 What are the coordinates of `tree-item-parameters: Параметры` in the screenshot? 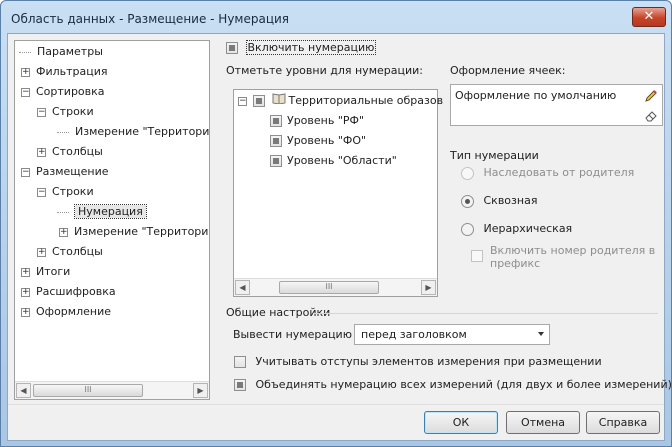 It's located at (61, 52).